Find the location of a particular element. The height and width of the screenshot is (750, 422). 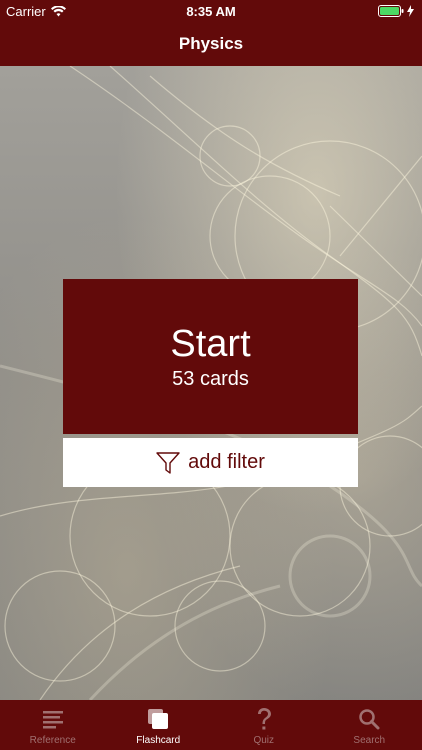

start-button: Start 53 cards is located at coordinates (210, 356).